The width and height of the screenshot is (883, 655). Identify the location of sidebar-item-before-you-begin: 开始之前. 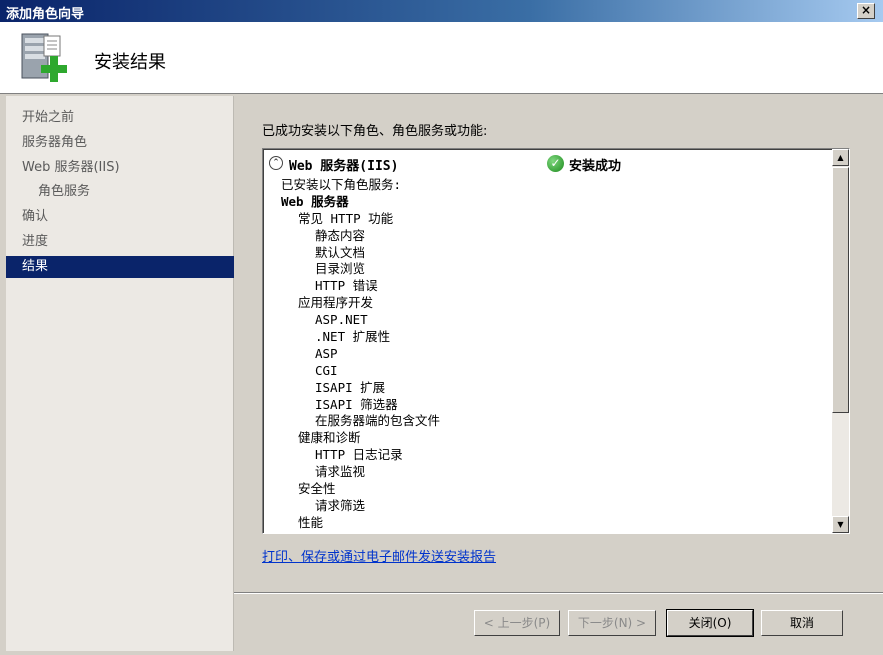
(120, 118).